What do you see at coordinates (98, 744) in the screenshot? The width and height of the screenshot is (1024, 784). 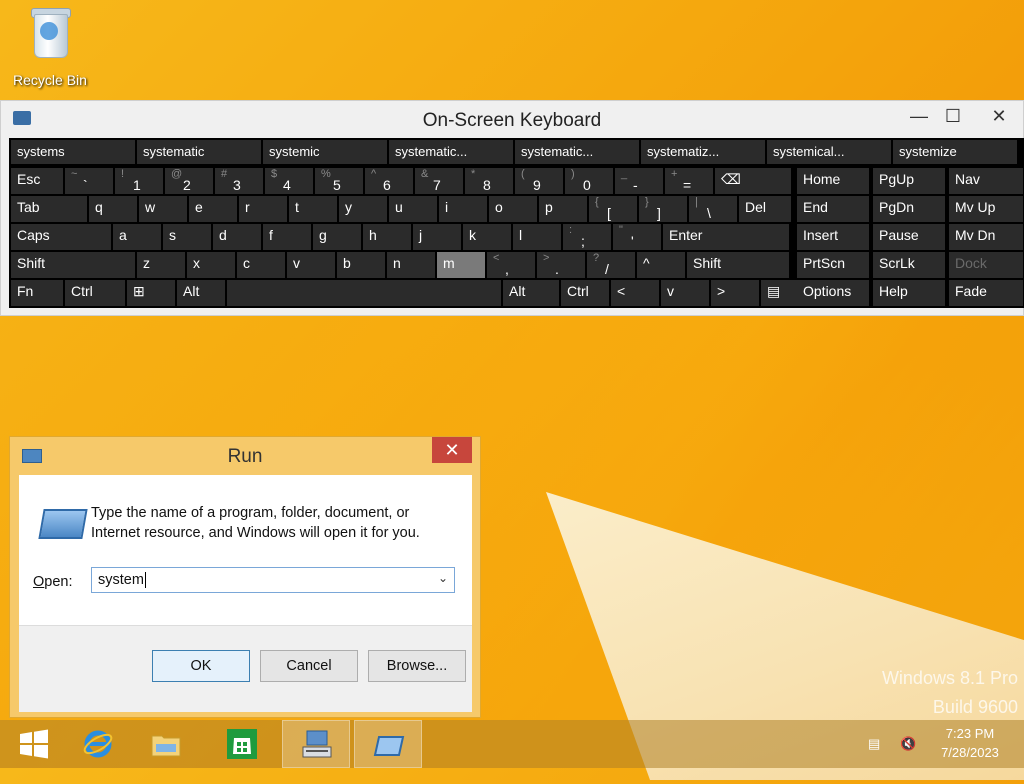 I see `taskbar-internet-explorer` at bounding box center [98, 744].